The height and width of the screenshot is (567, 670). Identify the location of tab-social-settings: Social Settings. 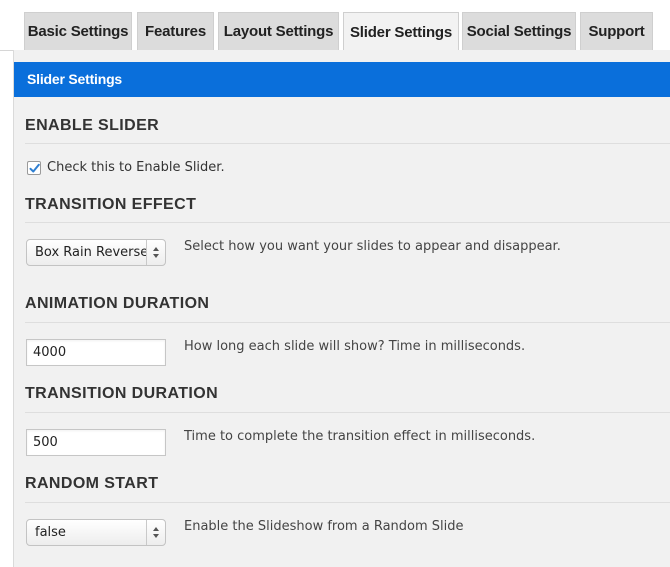
(519, 31).